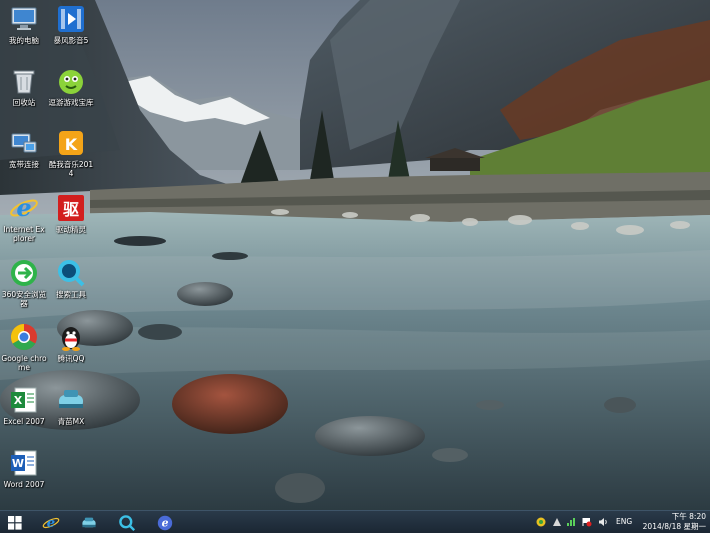 This screenshot has width=710, height=533. I want to click on ie-browser-icon: e, so click(165, 522).